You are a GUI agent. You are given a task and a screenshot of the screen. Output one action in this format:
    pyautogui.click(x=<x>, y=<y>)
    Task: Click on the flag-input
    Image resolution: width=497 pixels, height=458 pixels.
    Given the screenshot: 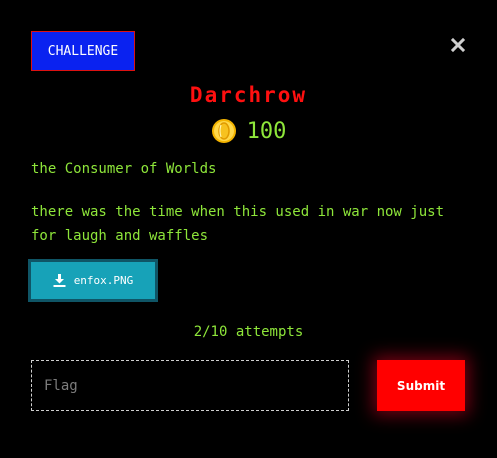 What is the action you would take?
    pyautogui.click(x=190, y=385)
    